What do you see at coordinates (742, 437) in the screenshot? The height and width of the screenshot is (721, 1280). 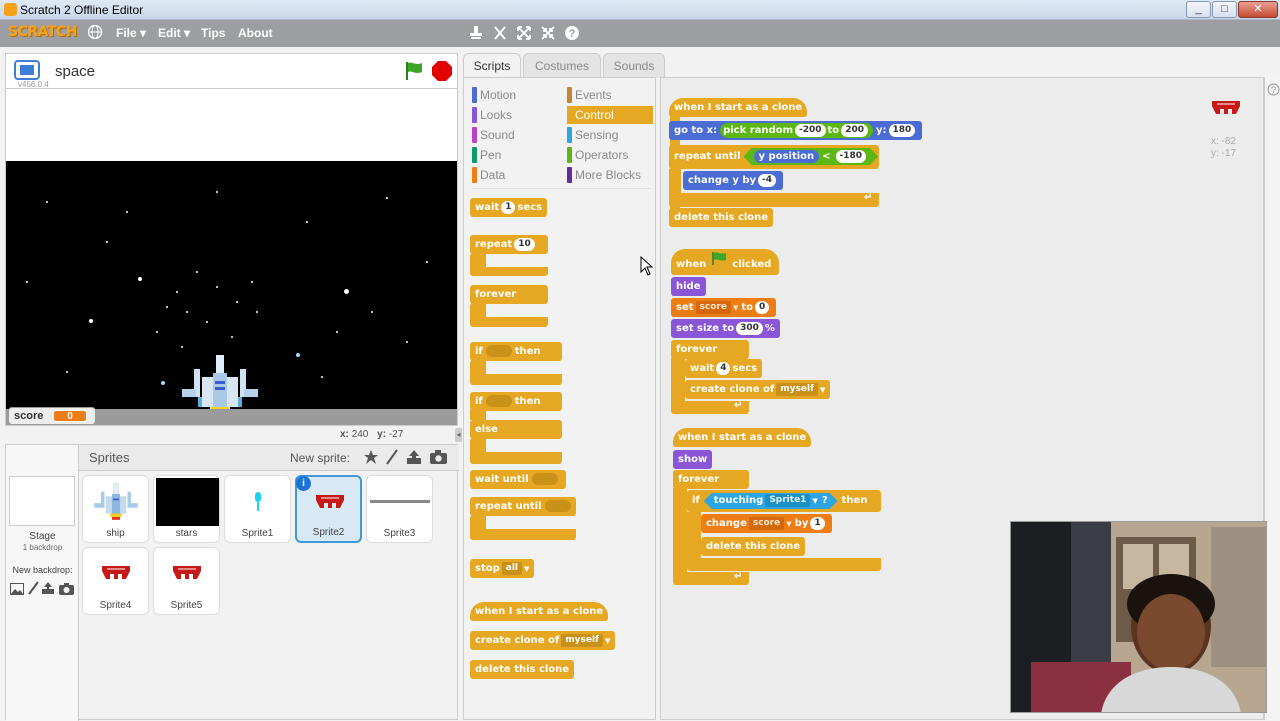 I see `script3-when-clone-hat: when I start as a clone` at bounding box center [742, 437].